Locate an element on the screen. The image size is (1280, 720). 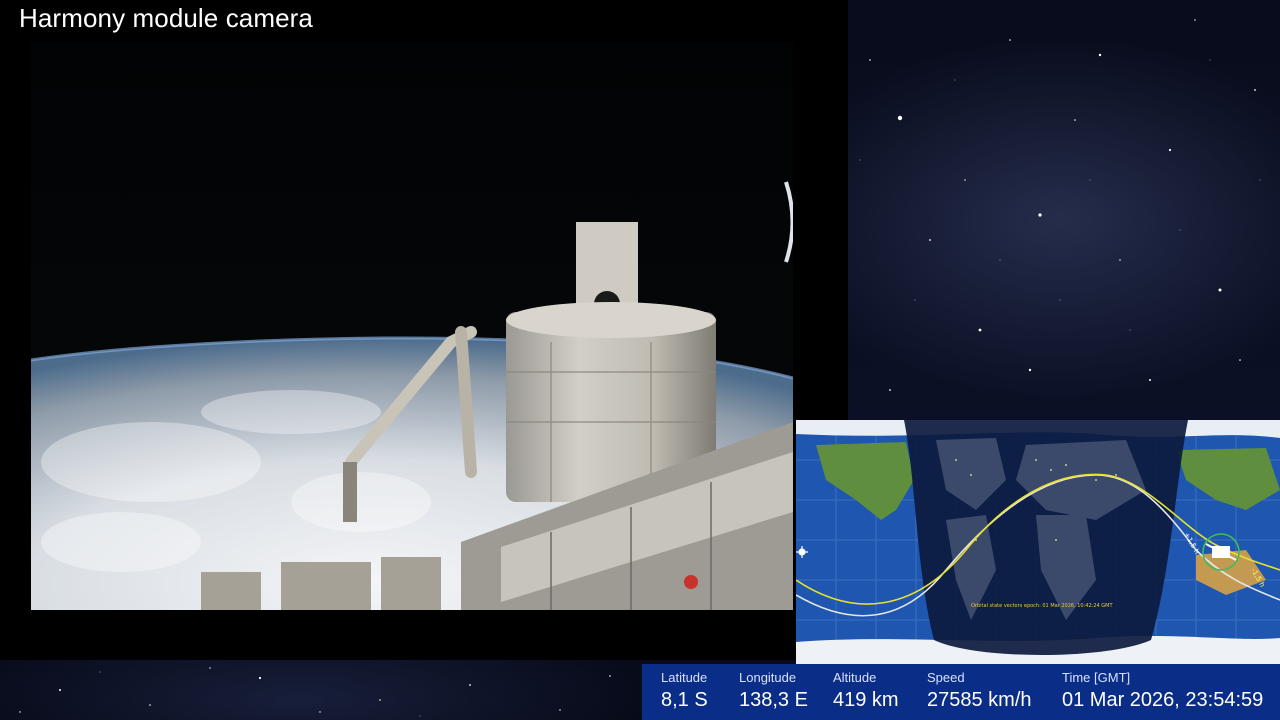
time-label: Time [GMT] is located at coordinates (1096, 677).